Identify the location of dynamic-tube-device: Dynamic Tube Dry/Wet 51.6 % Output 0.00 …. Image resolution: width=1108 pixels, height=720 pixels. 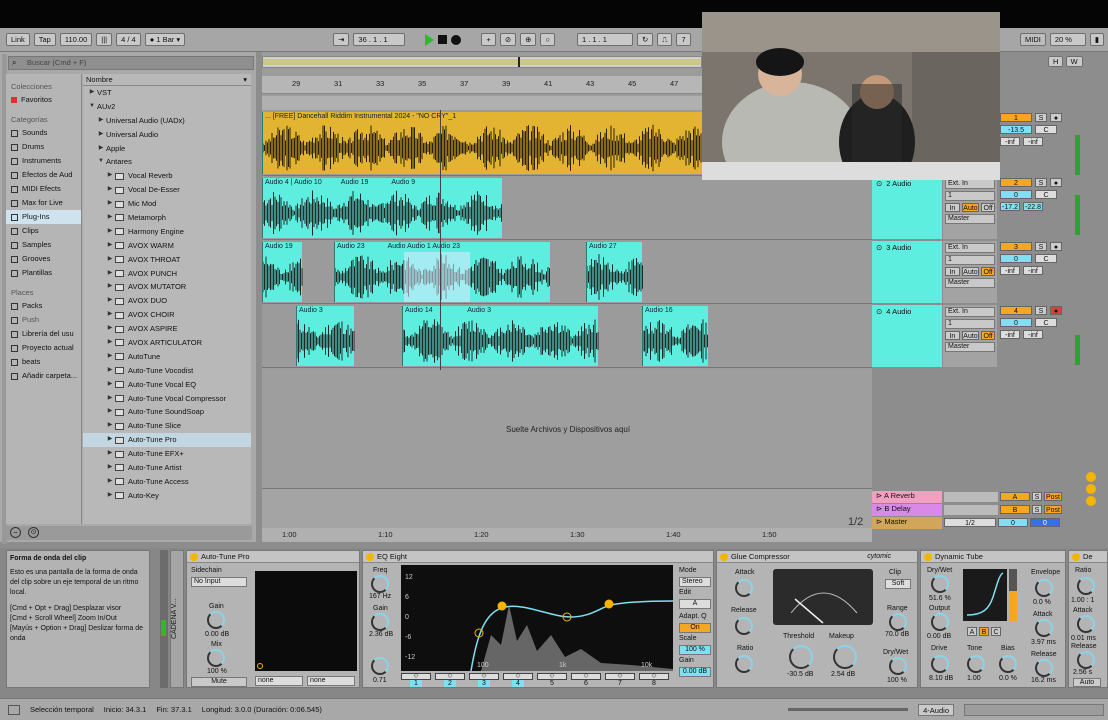
(993, 619).